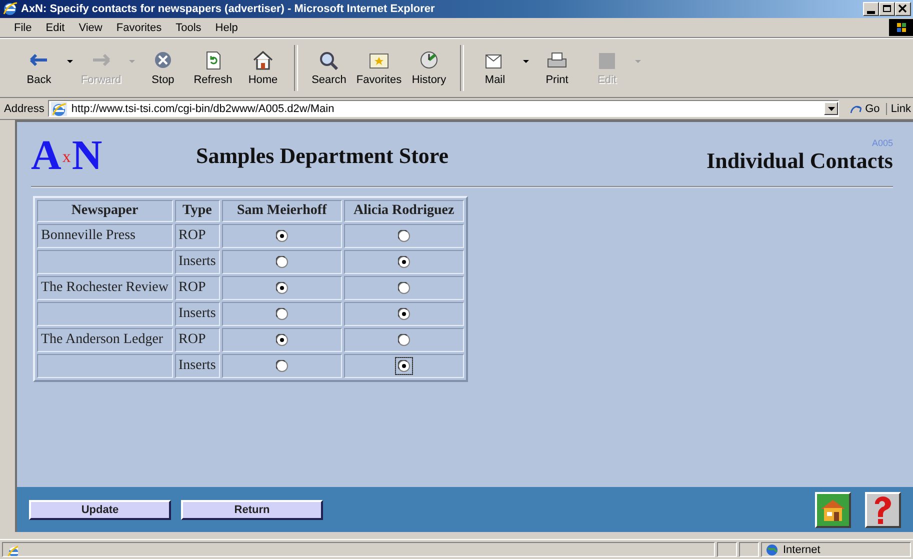 The height and width of the screenshot is (559, 913). What do you see at coordinates (46, 156) in the screenshot?
I see `logo-letter: A` at bounding box center [46, 156].